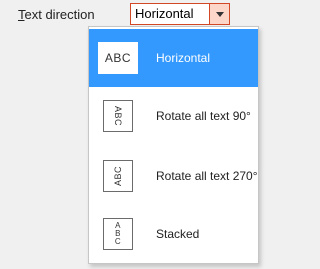  I want to click on dropdown-value: Horizontal, so click(164, 13).